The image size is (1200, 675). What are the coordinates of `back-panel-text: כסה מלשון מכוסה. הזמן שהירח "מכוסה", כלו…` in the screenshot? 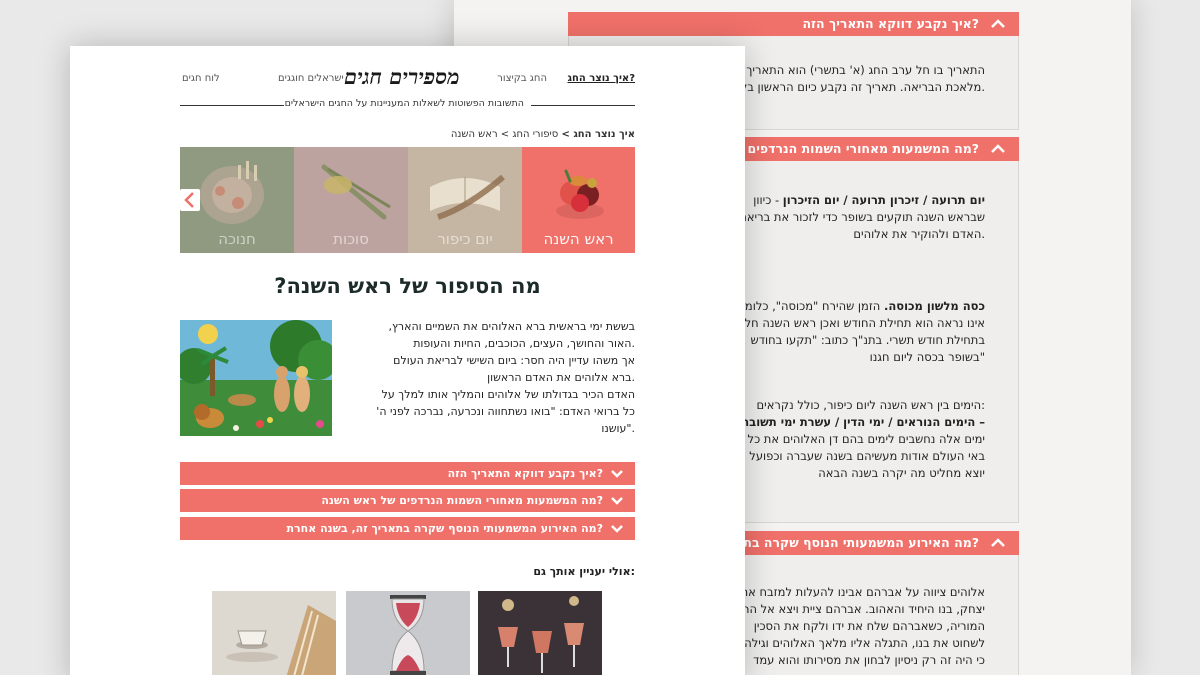 It's located at (861, 331).